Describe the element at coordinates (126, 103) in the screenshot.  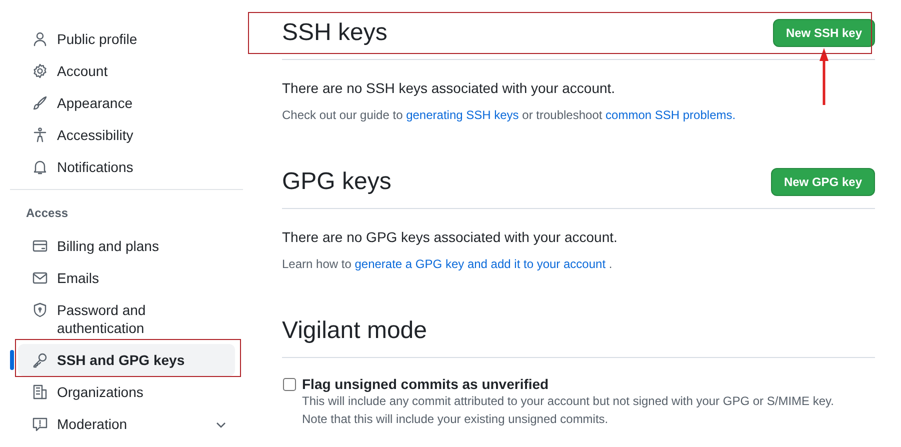
I see `sidebar-item: Appearance` at that location.